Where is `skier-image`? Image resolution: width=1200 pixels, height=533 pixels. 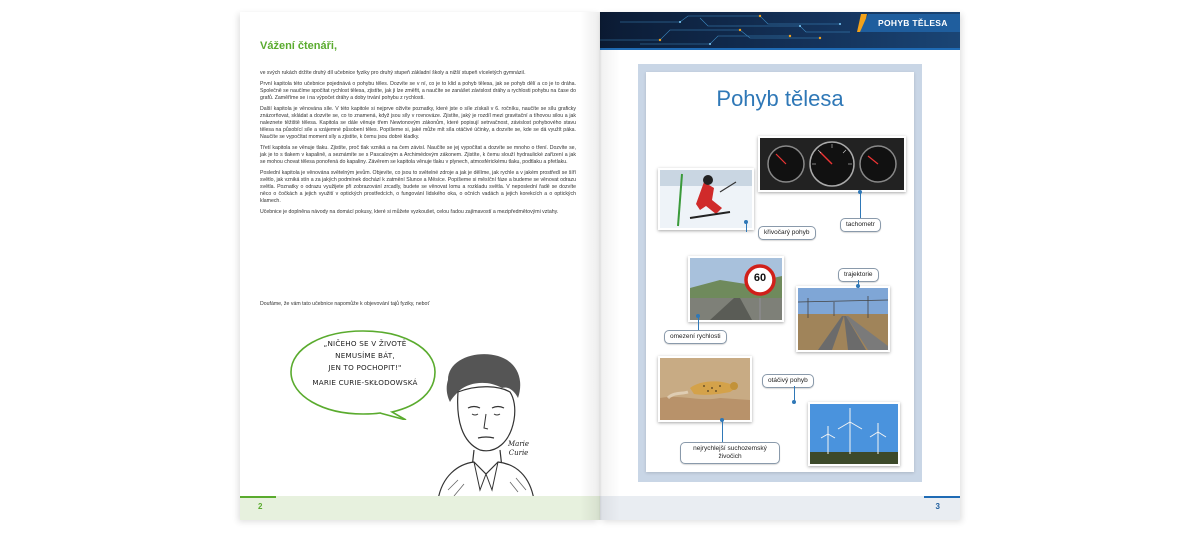 skier-image is located at coordinates (706, 199).